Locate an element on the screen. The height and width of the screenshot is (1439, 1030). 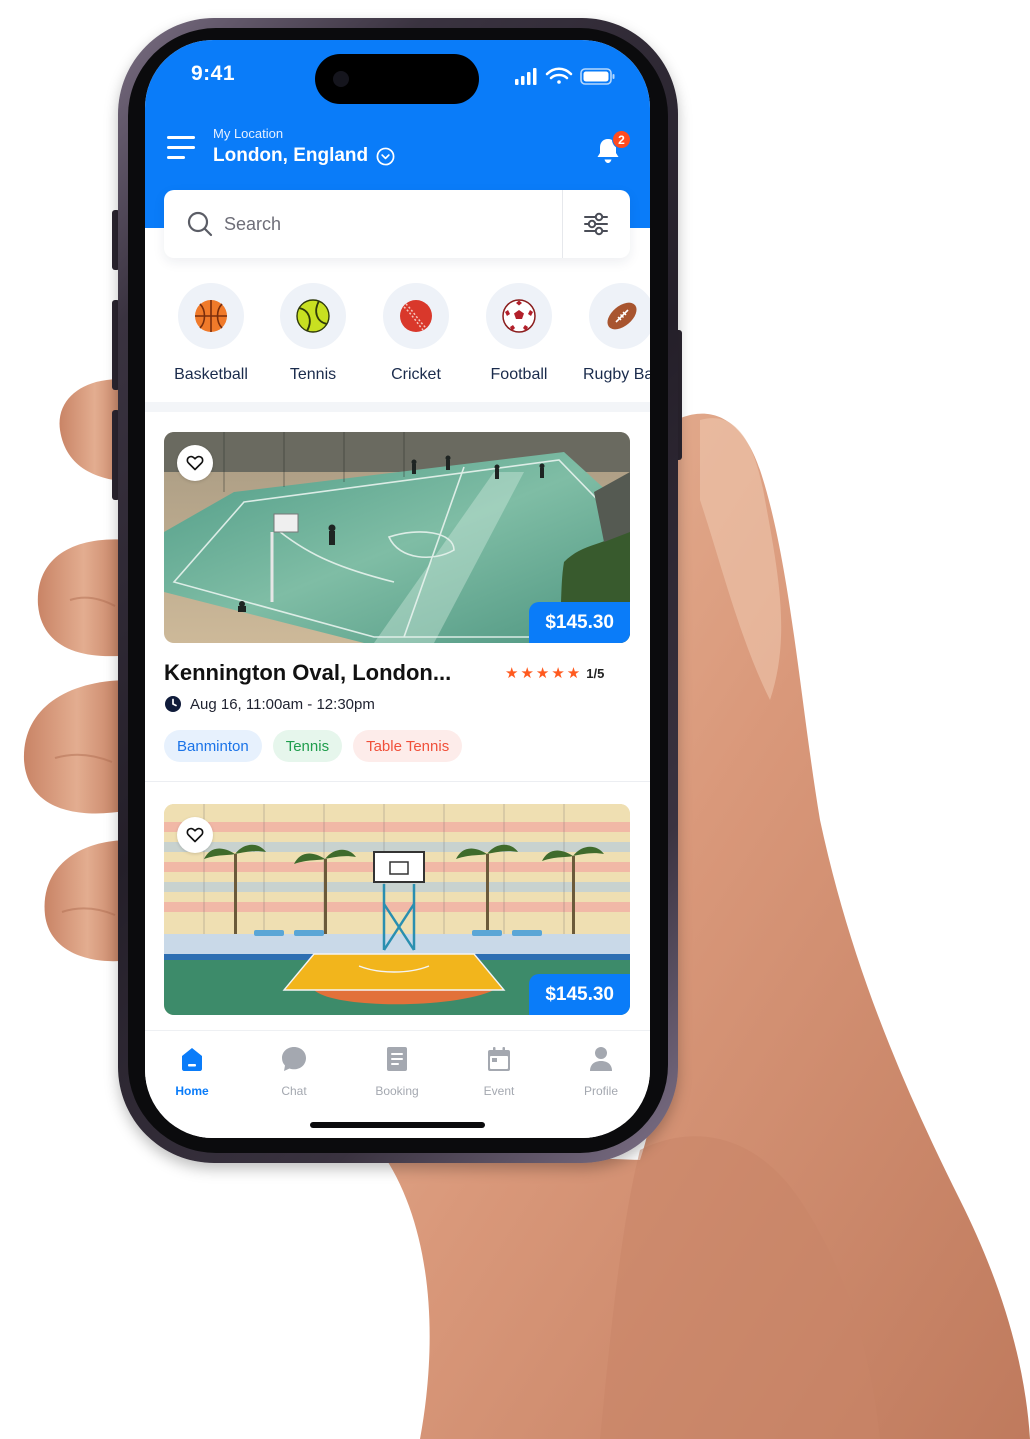
category-rugby: Rugby Ba is located at coordinates (611, 333).